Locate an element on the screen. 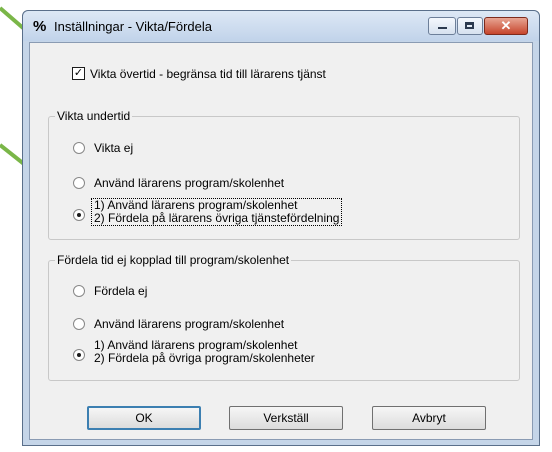 The width and height of the screenshot is (552, 452). title-bar: % Inställningar - Vikta/Fördela ✕ is located at coordinates (281, 26).